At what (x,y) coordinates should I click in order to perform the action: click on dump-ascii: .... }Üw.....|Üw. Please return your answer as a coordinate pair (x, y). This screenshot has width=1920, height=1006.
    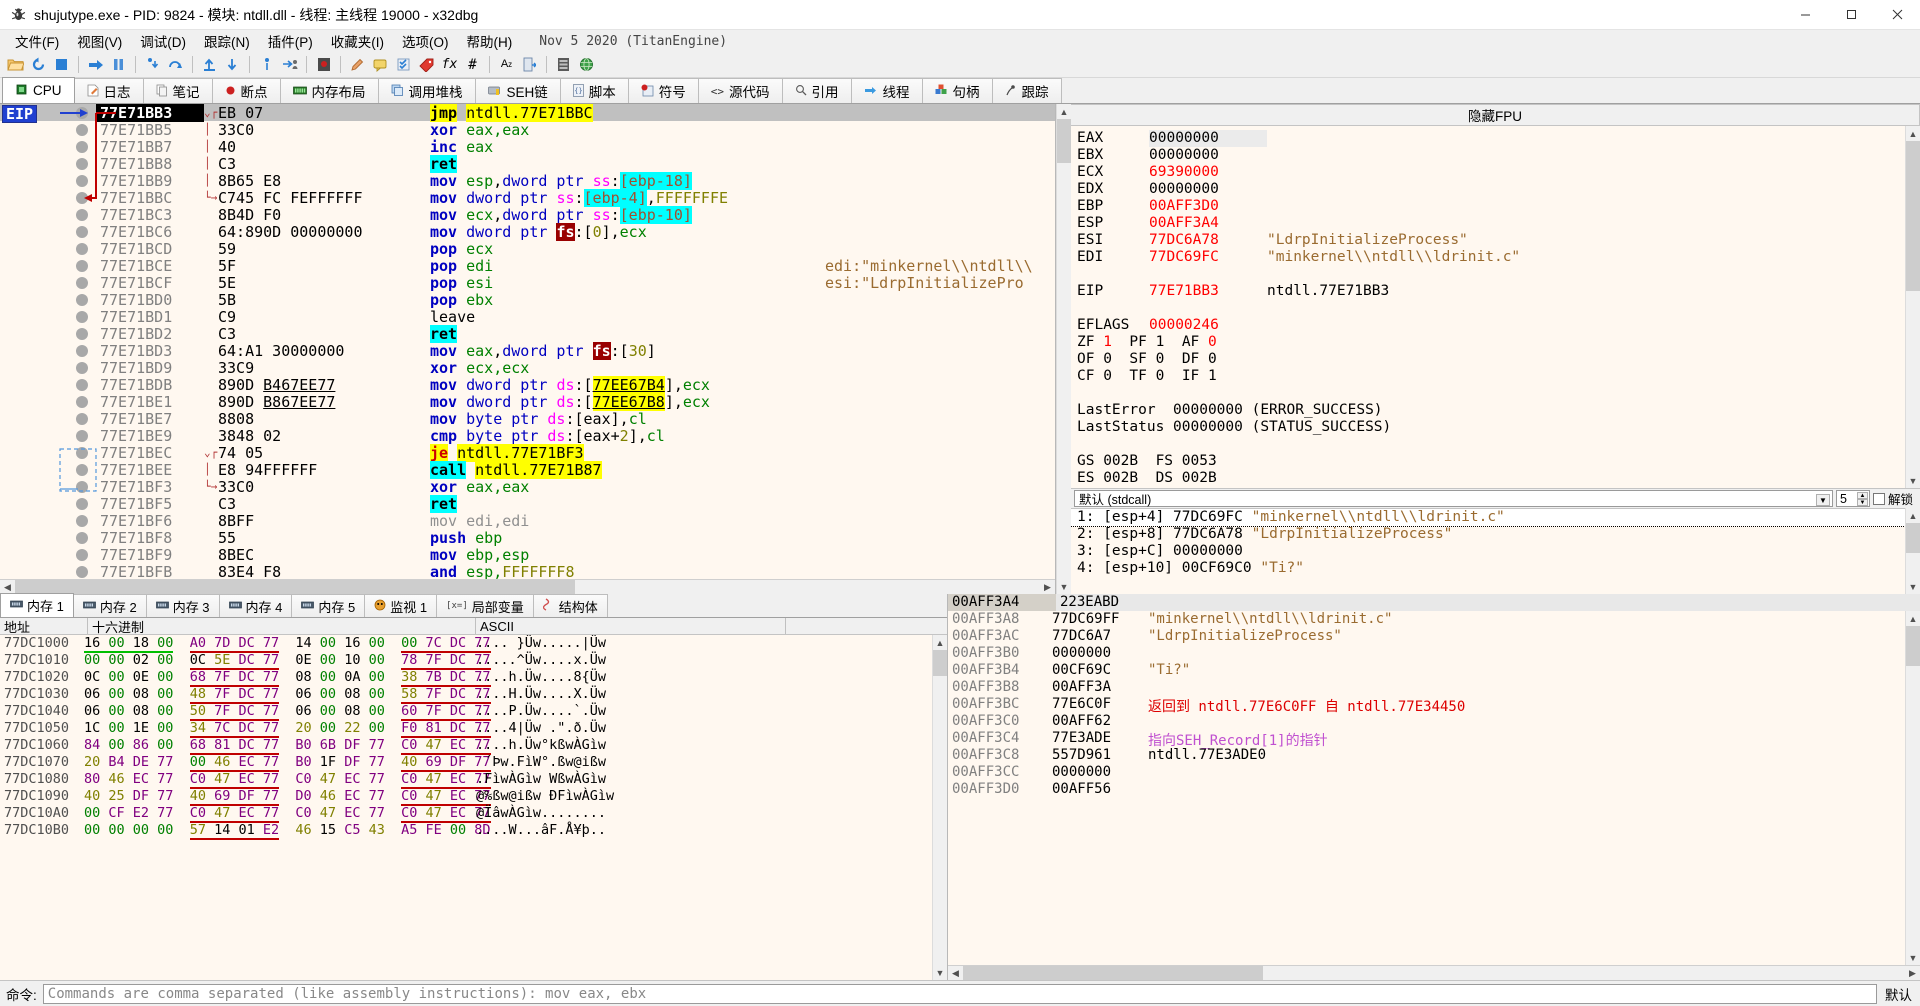
    Looking at the image, I should click on (702, 643).